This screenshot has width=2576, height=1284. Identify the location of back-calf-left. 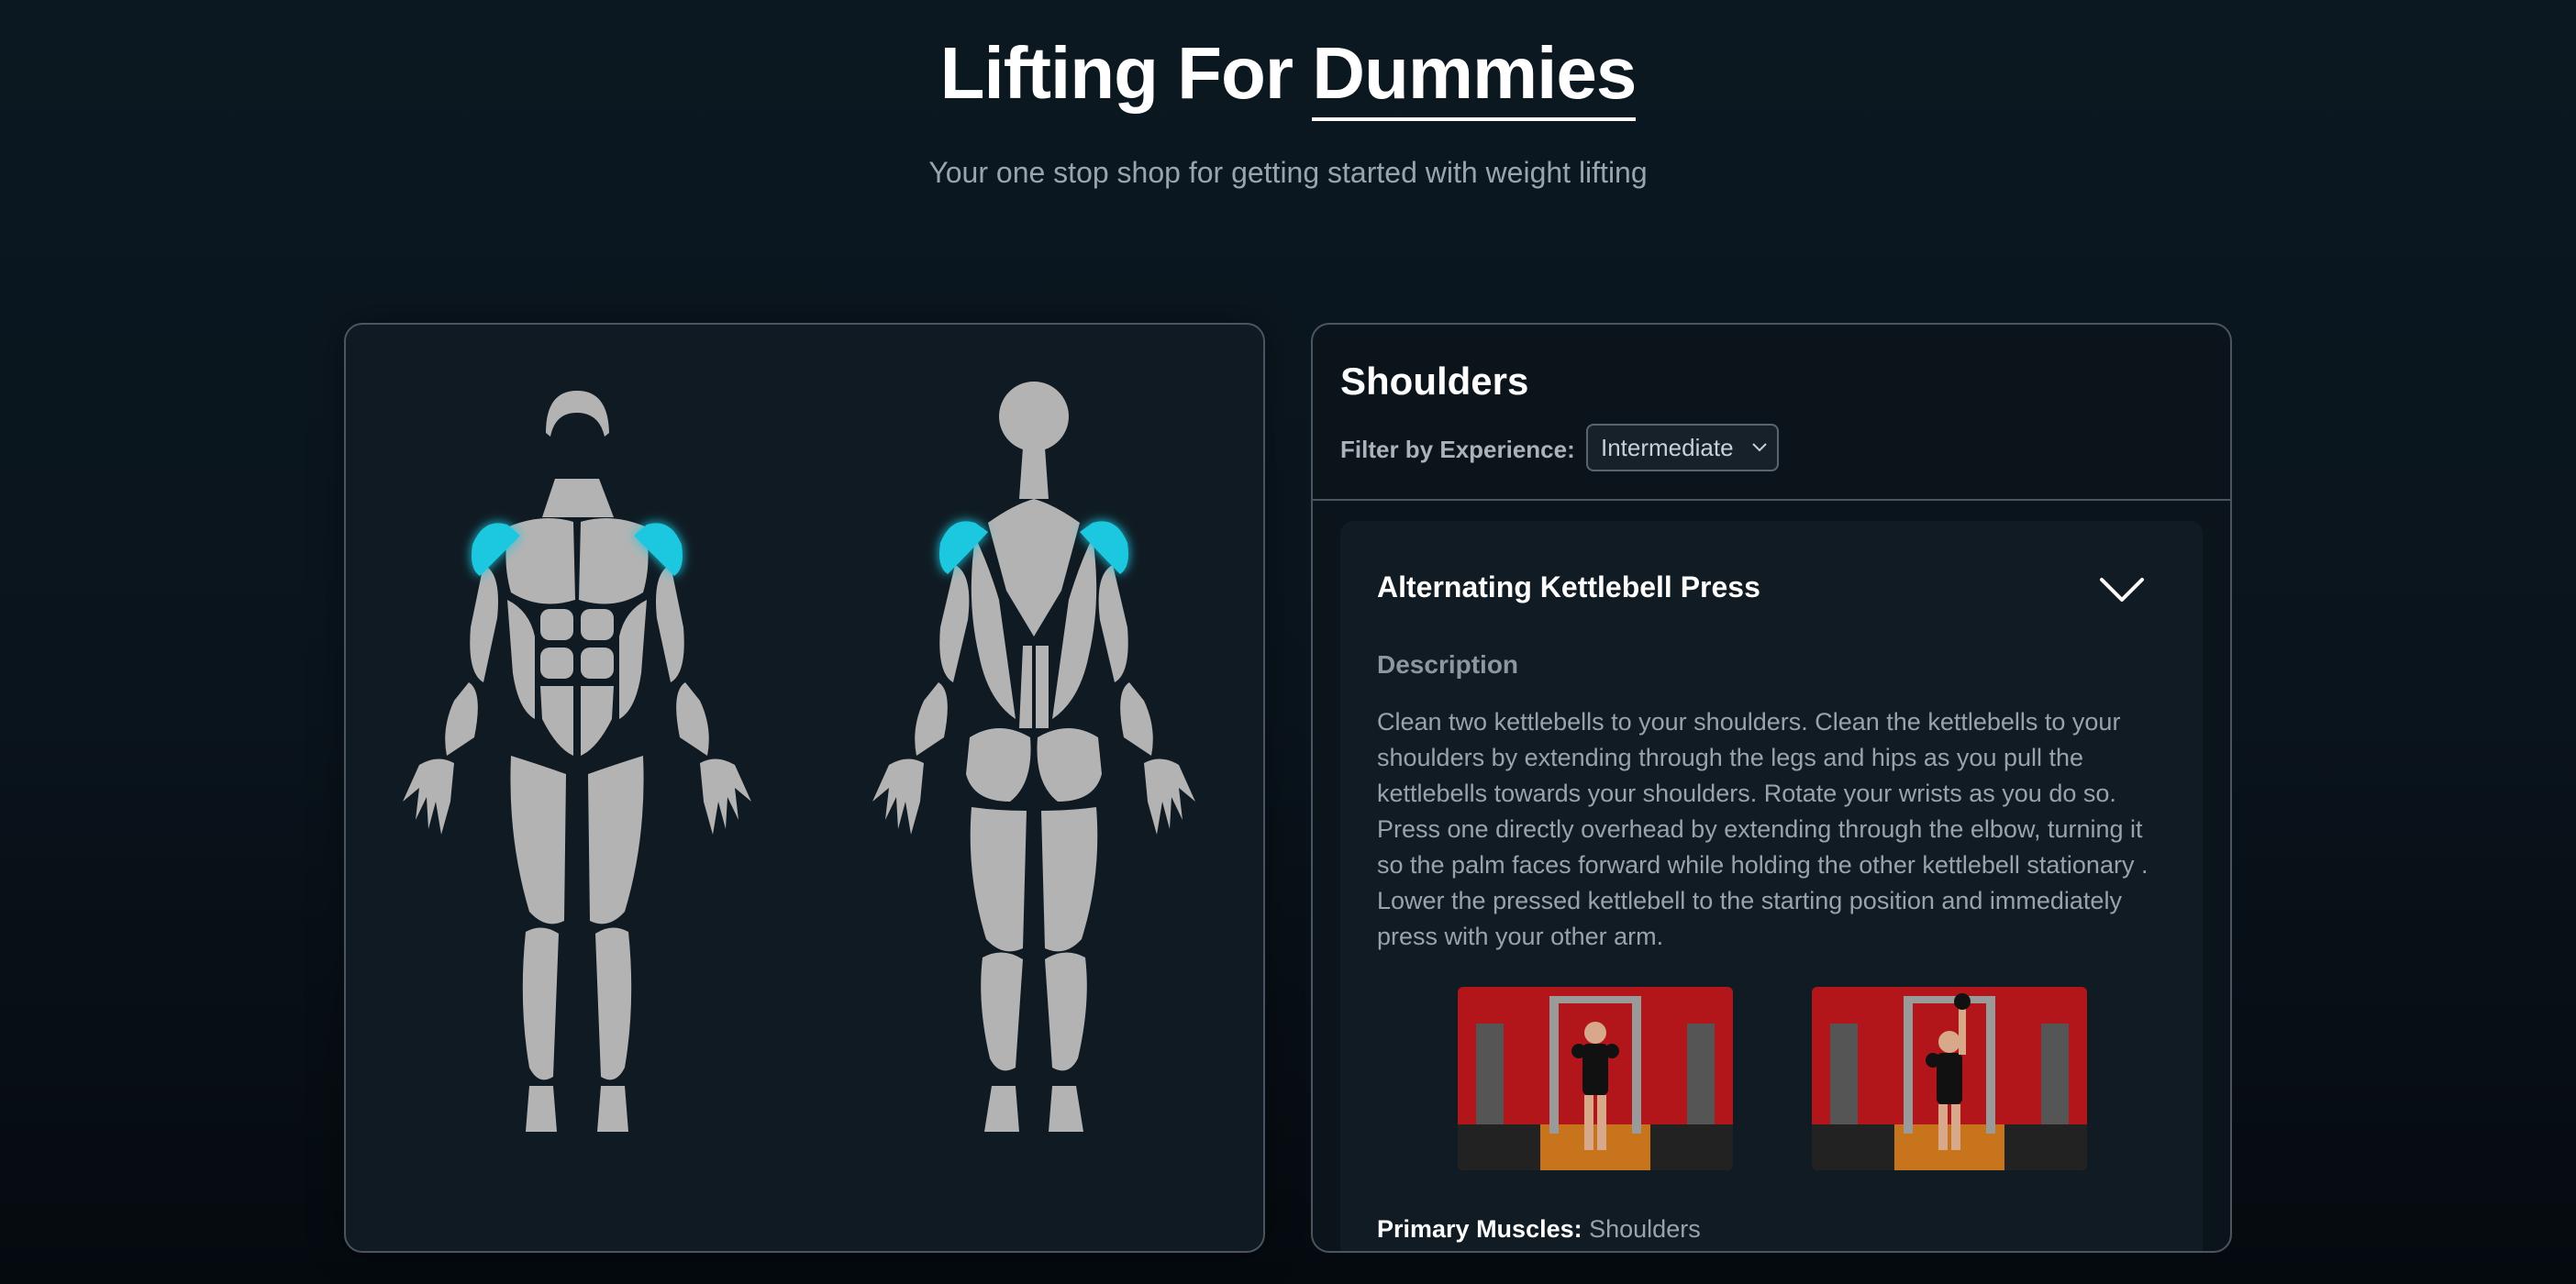
(1002, 1011).